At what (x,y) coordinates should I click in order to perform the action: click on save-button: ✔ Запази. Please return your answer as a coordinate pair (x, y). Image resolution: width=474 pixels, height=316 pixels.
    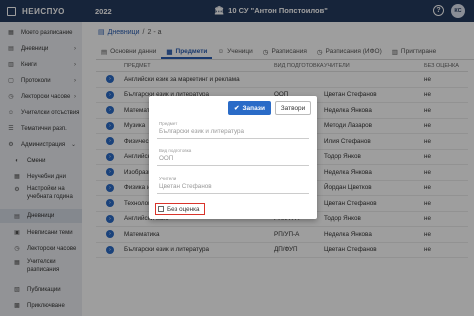
    Looking at the image, I should click on (249, 108).